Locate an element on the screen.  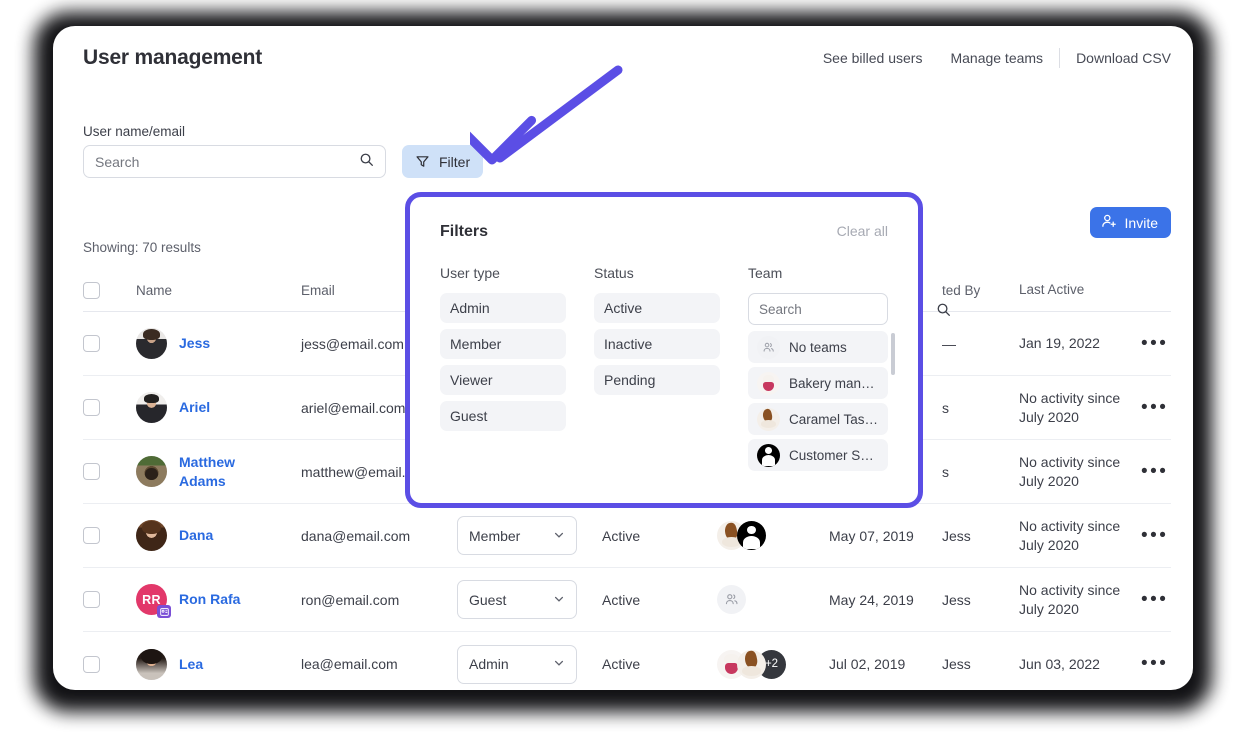
filter-option-admin: Admin is located at coordinates (503, 308).